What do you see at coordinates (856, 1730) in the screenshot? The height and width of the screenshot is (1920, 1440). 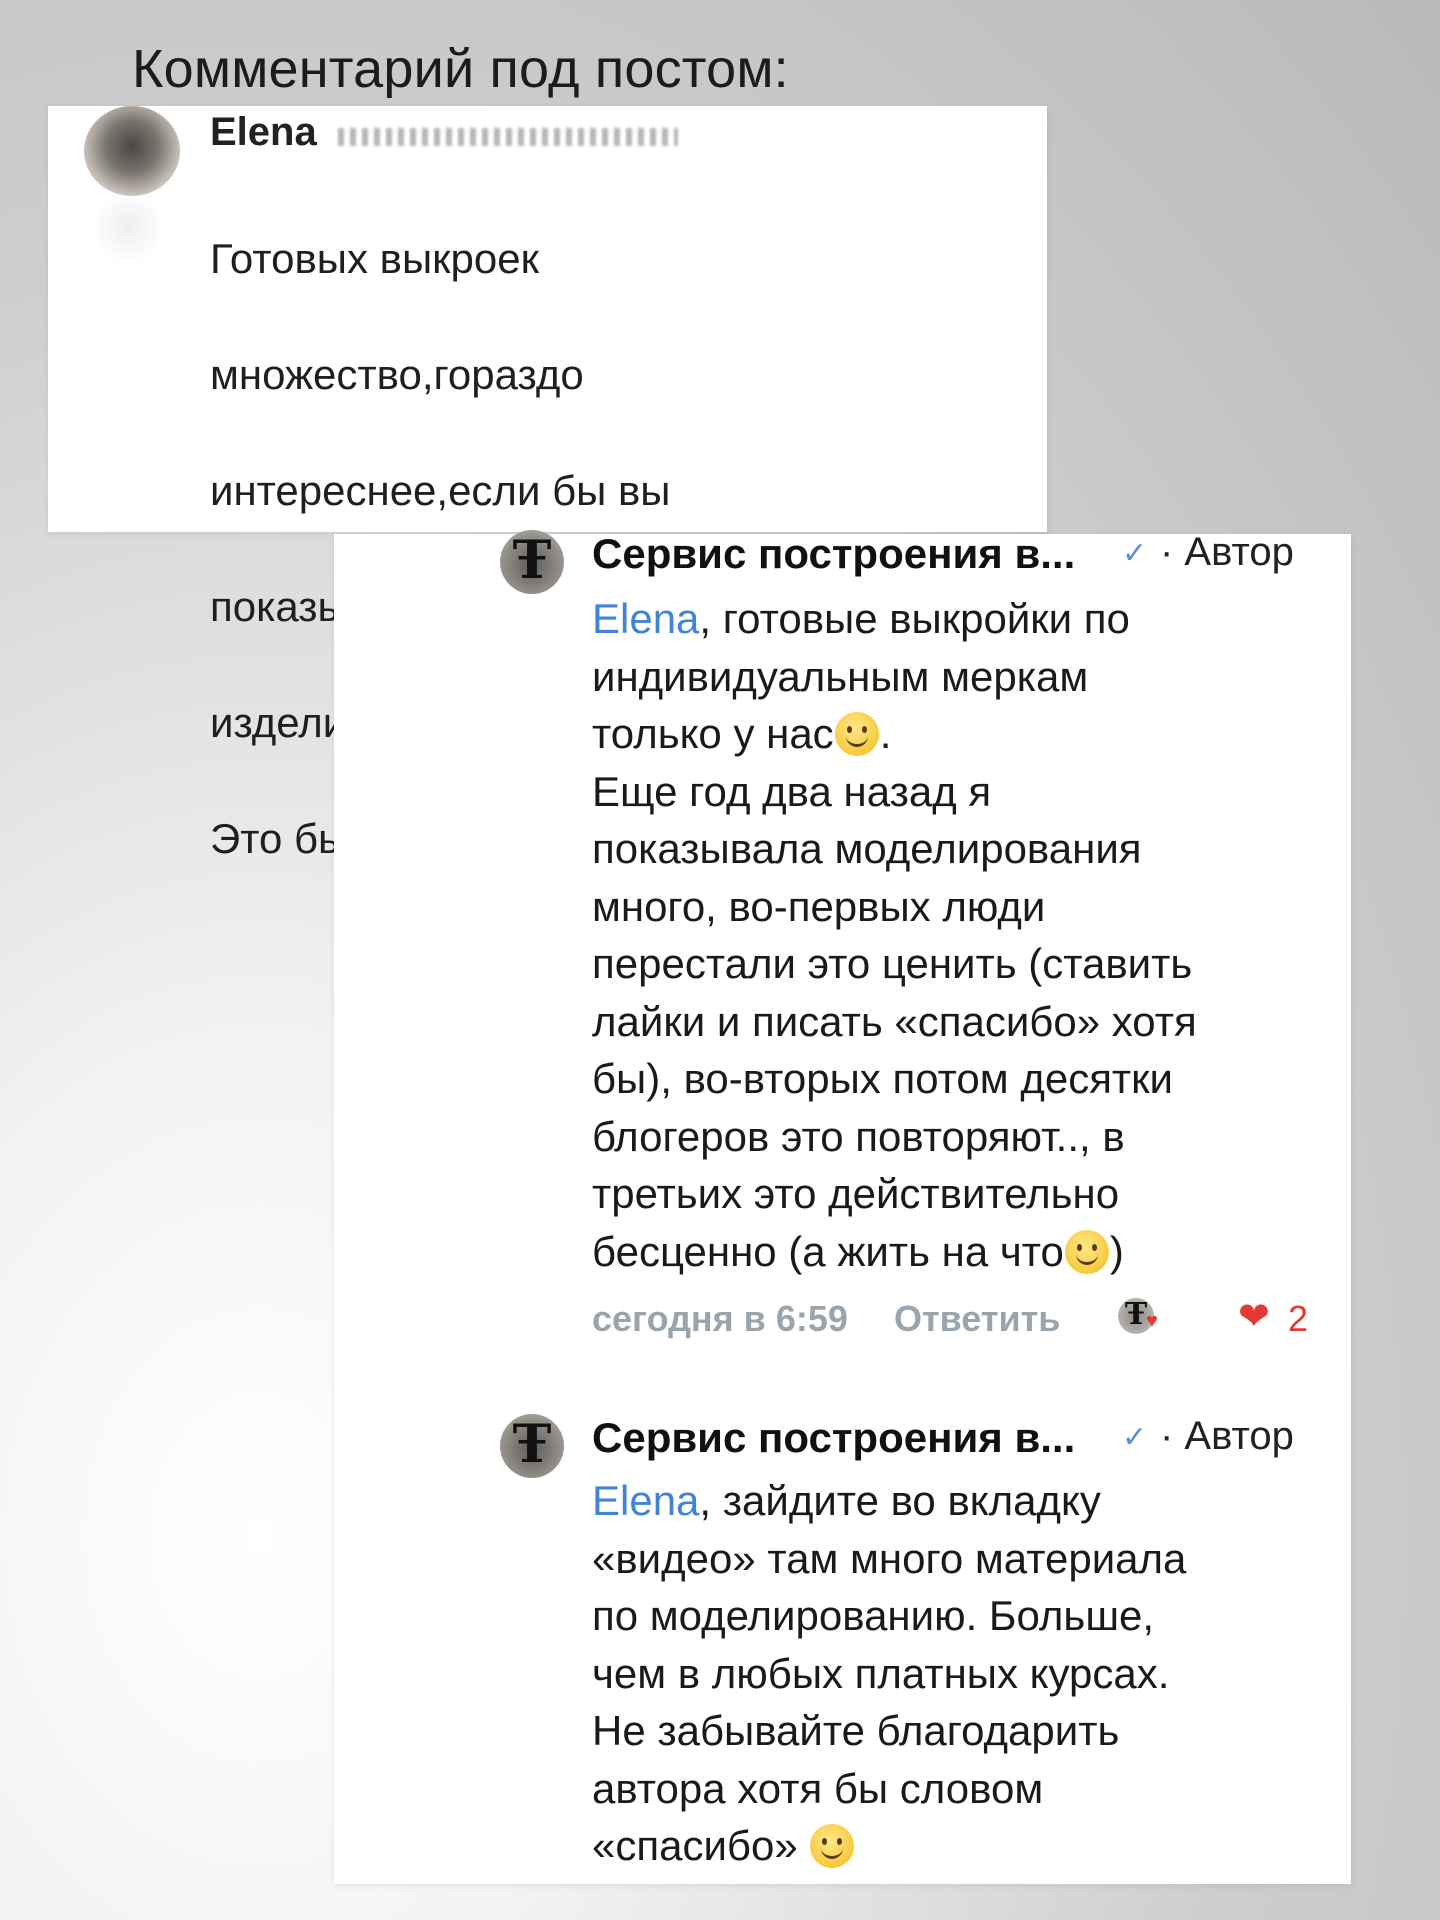 I see `reply-text-line: Не забывайте благодарить` at bounding box center [856, 1730].